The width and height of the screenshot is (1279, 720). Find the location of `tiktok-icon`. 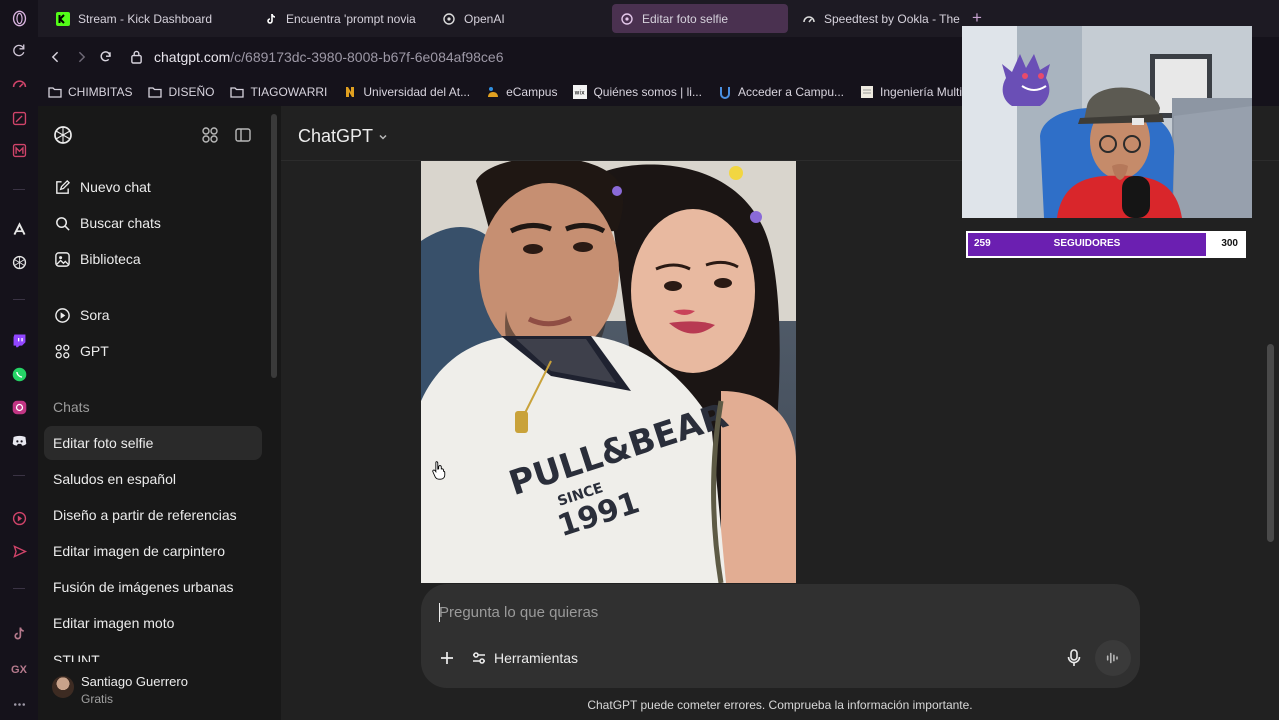

tiktok-icon is located at coordinates (271, 19).